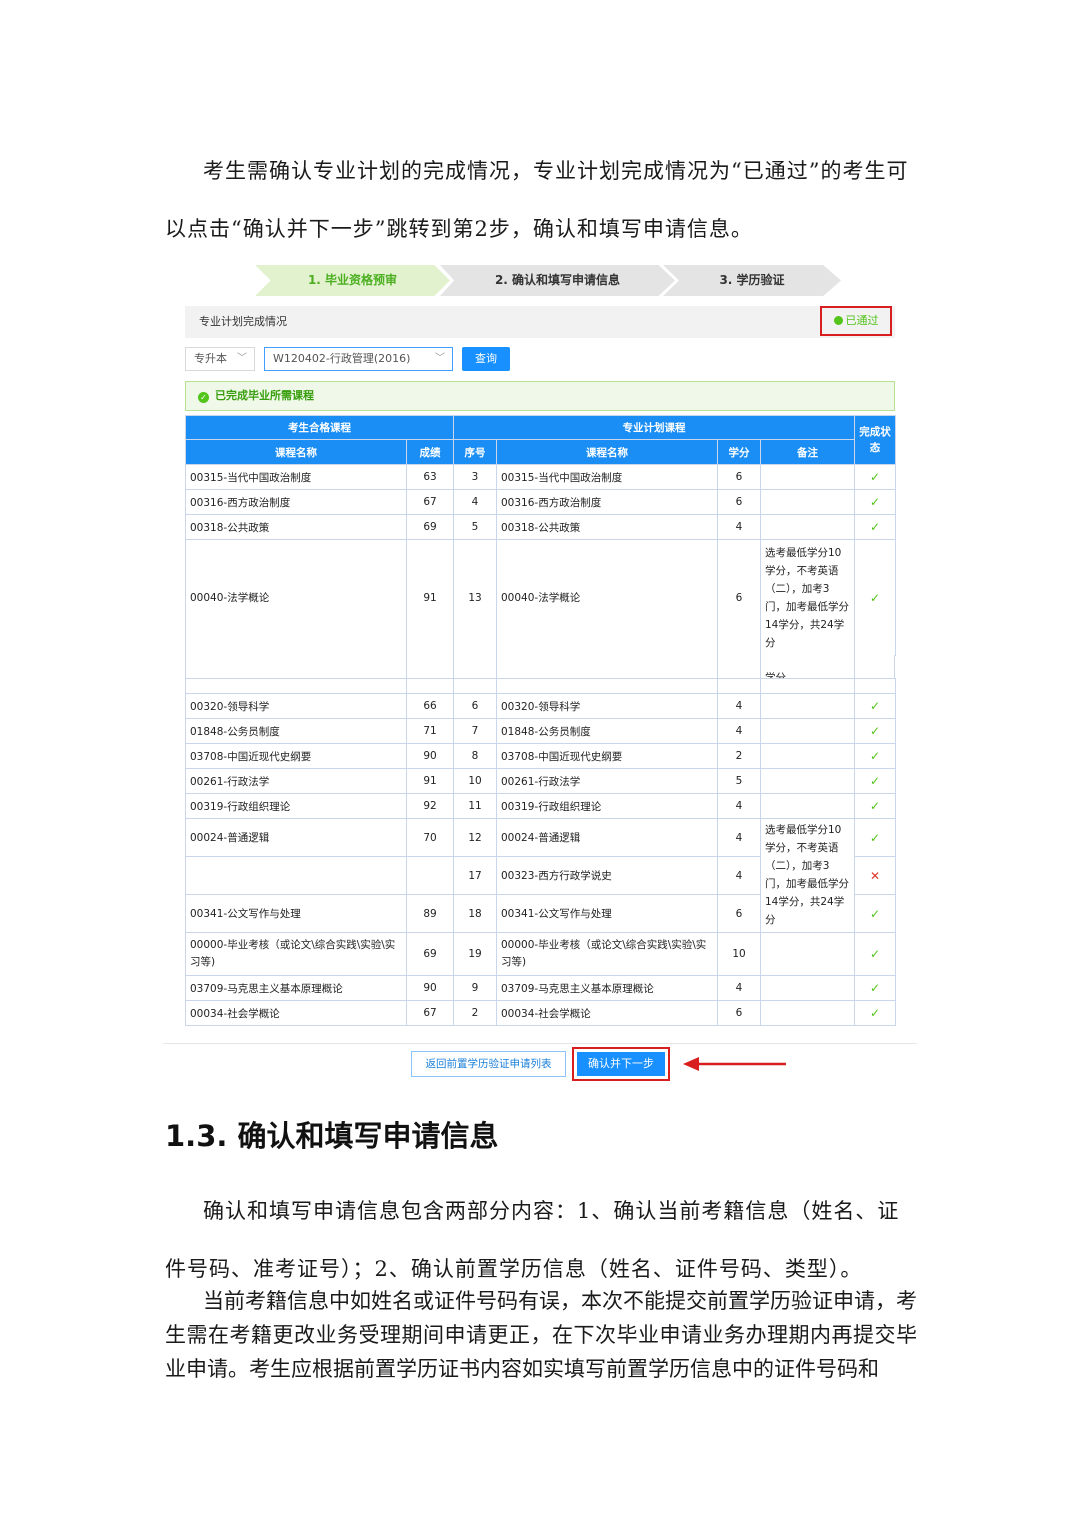  What do you see at coordinates (296, 597) in the screenshot?
I see `cell-course: 00040-法学概论` at bounding box center [296, 597].